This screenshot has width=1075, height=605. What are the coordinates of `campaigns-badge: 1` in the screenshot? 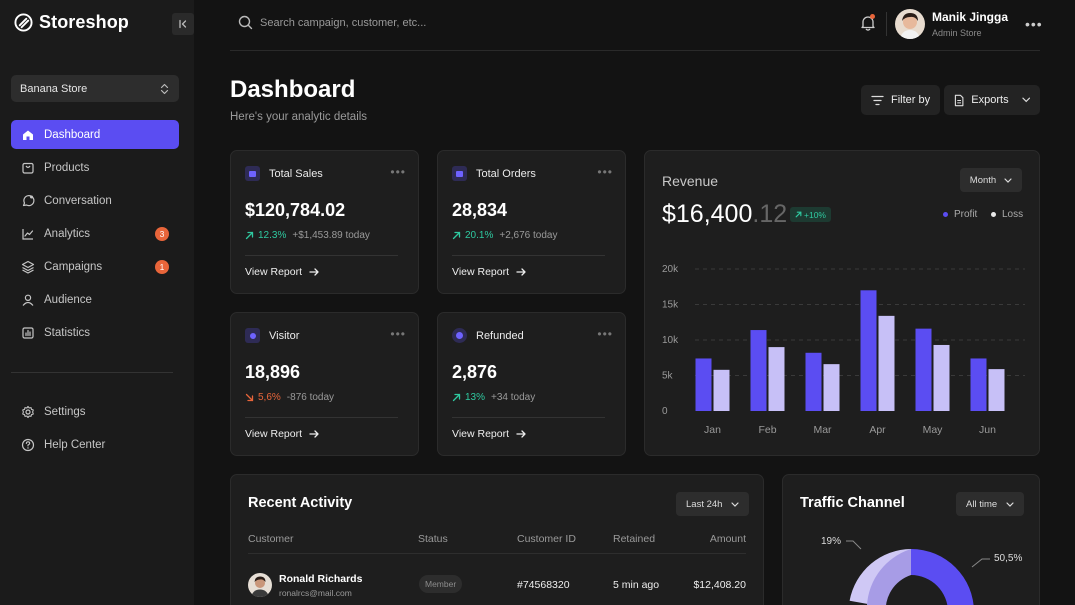 It's located at (162, 267).